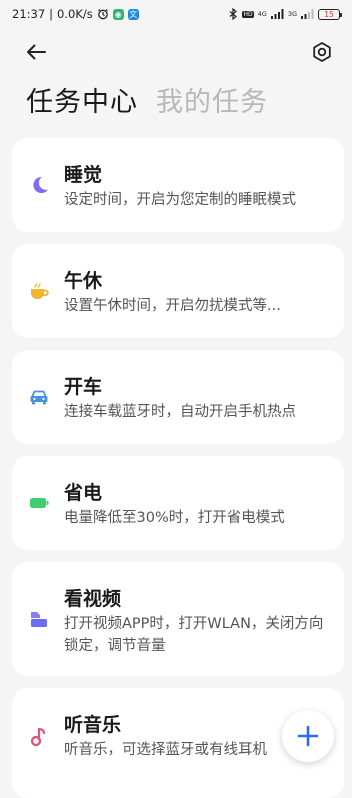  What do you see at coordinates (83, 387) in the screenshot?
I see `task-title: 开车` at bounding box center [83, 387].